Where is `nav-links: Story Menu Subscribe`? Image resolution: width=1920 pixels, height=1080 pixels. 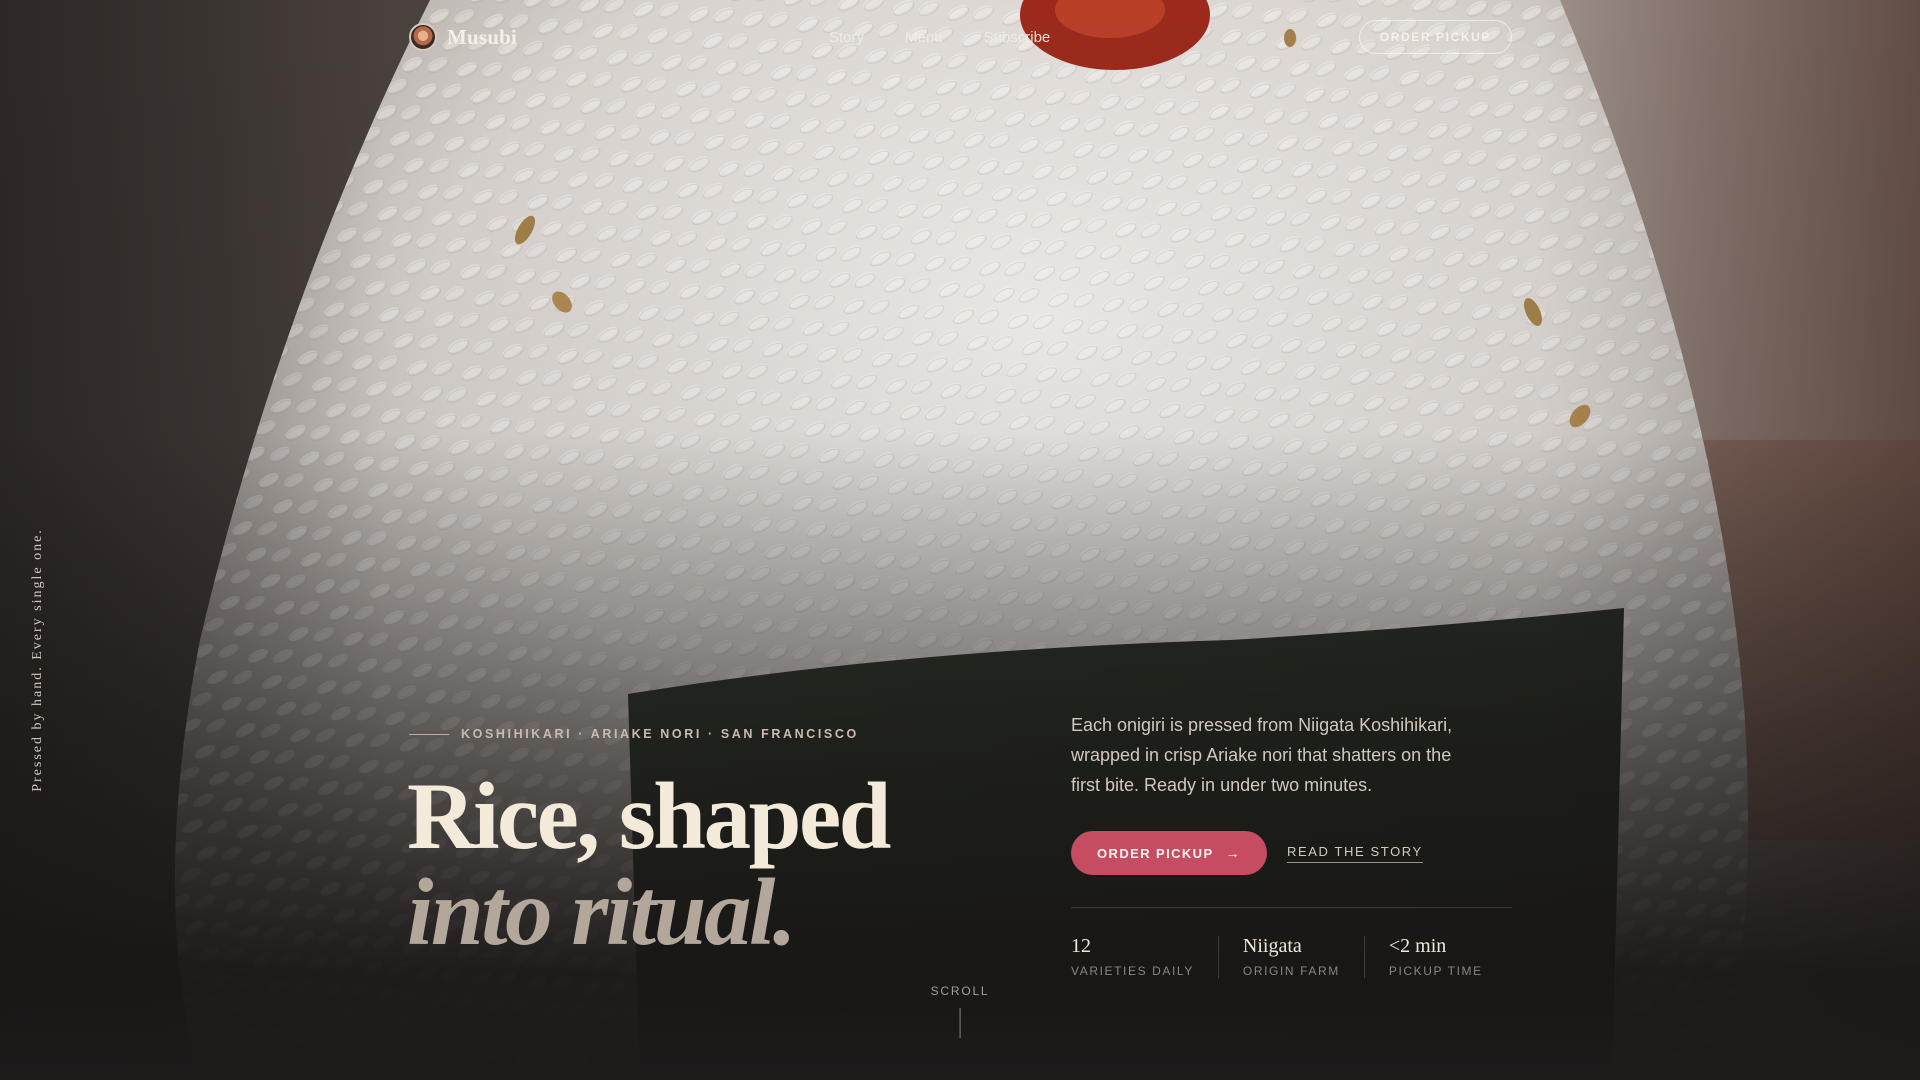 nav-links: Story Menu Subscribe is located at coordinates (939, 37).